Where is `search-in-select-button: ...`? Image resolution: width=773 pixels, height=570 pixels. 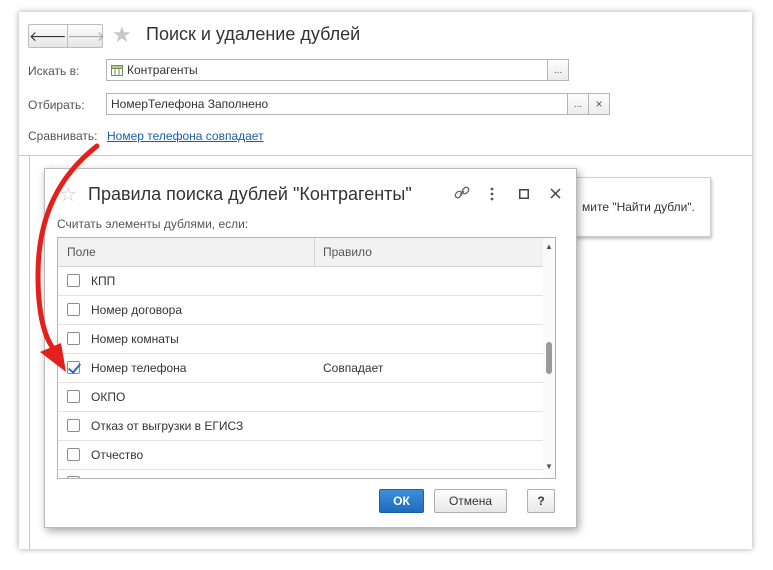 search-in-select-button: ... is located at coordinates (558, 70).